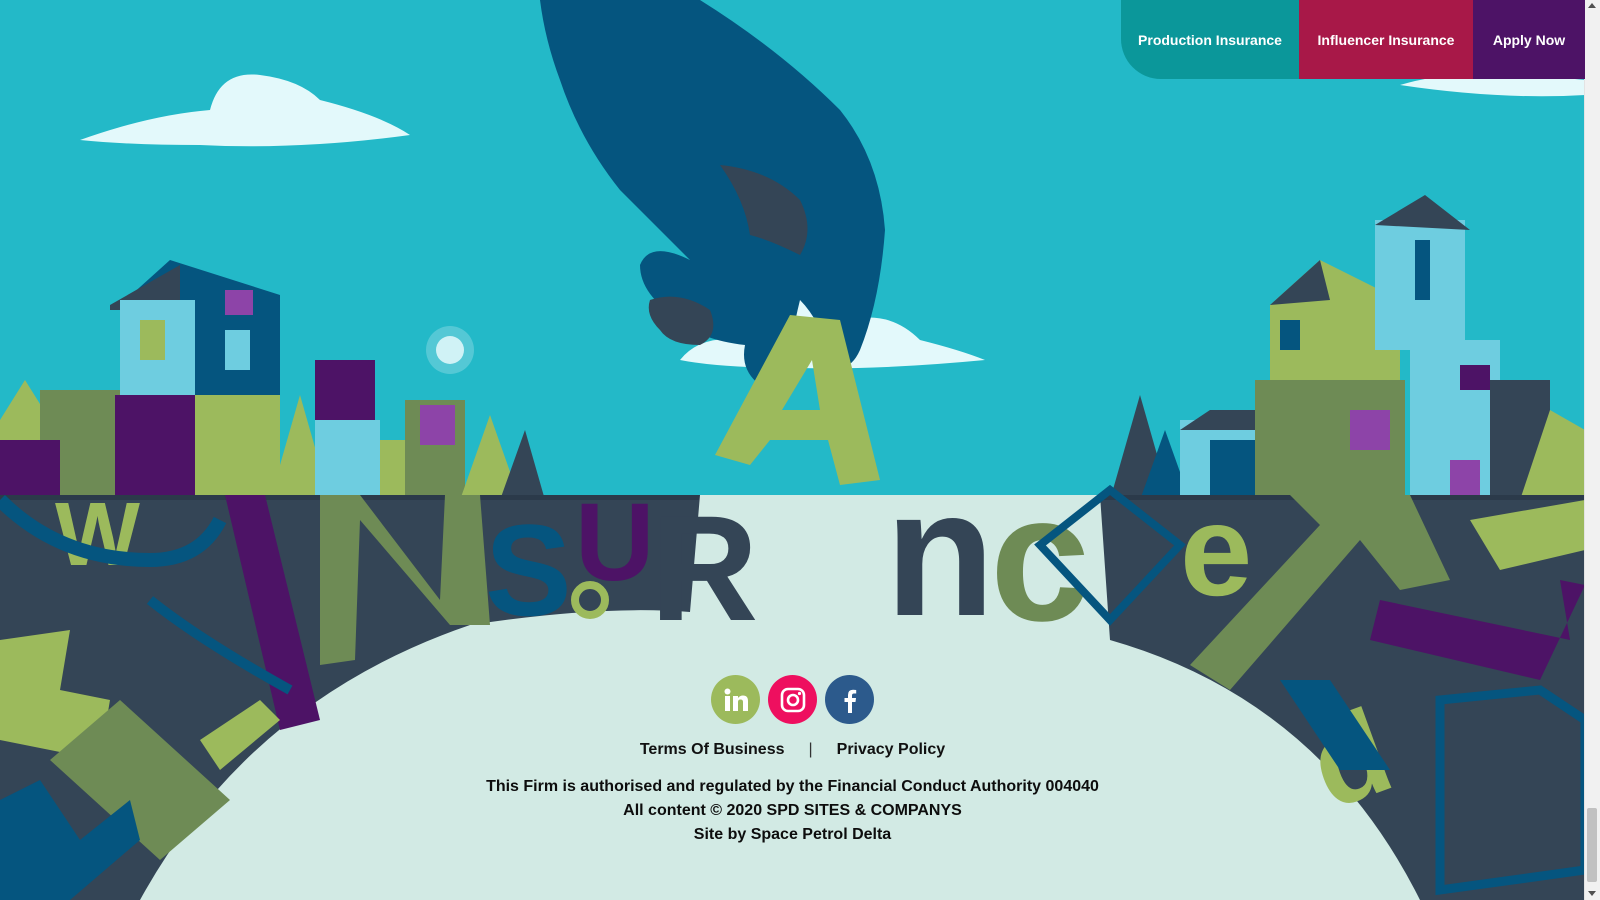  I want to click on scroll-down-arrow-icon, so click(1592, 893).